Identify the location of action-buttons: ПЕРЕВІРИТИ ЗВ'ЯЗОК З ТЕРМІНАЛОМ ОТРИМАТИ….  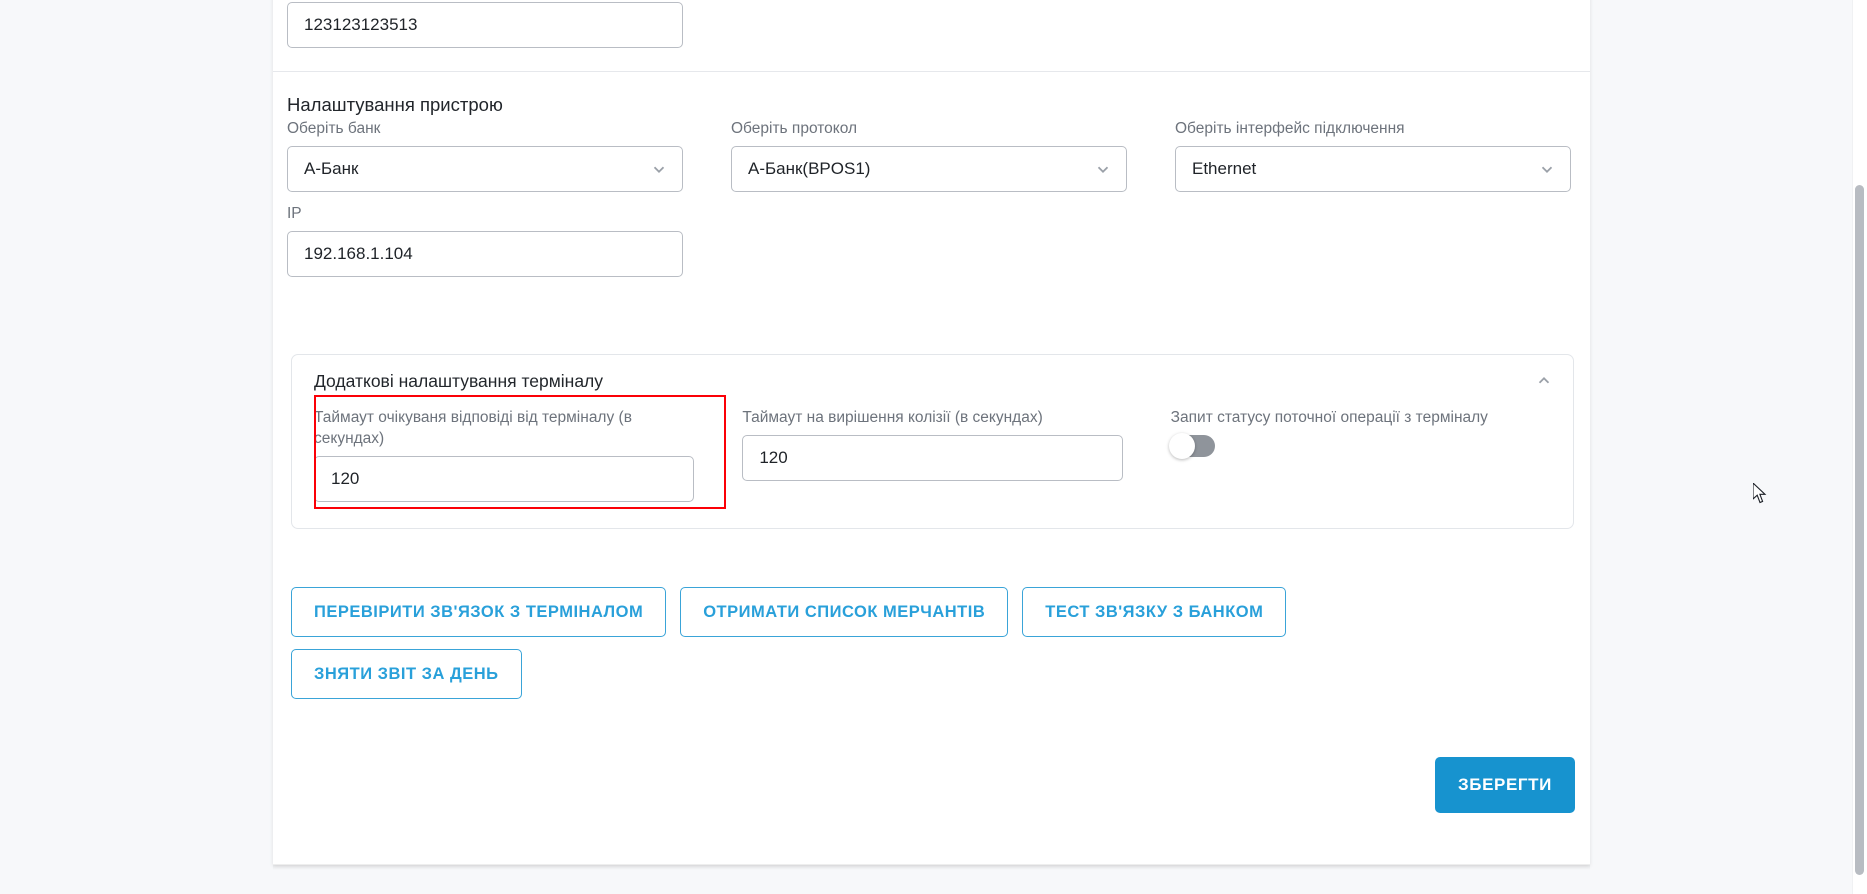
(936, 649).